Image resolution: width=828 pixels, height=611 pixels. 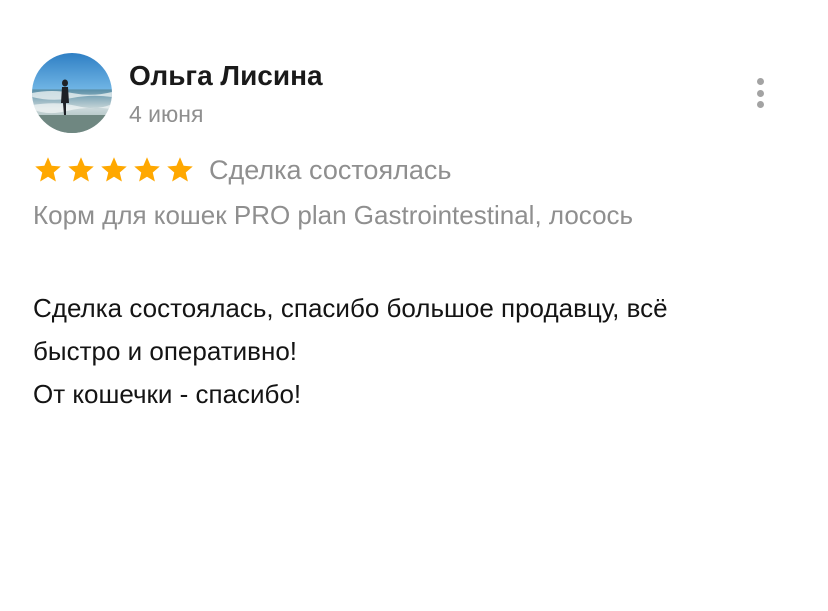 I want to click on avatar, so click(x=72, y=93).